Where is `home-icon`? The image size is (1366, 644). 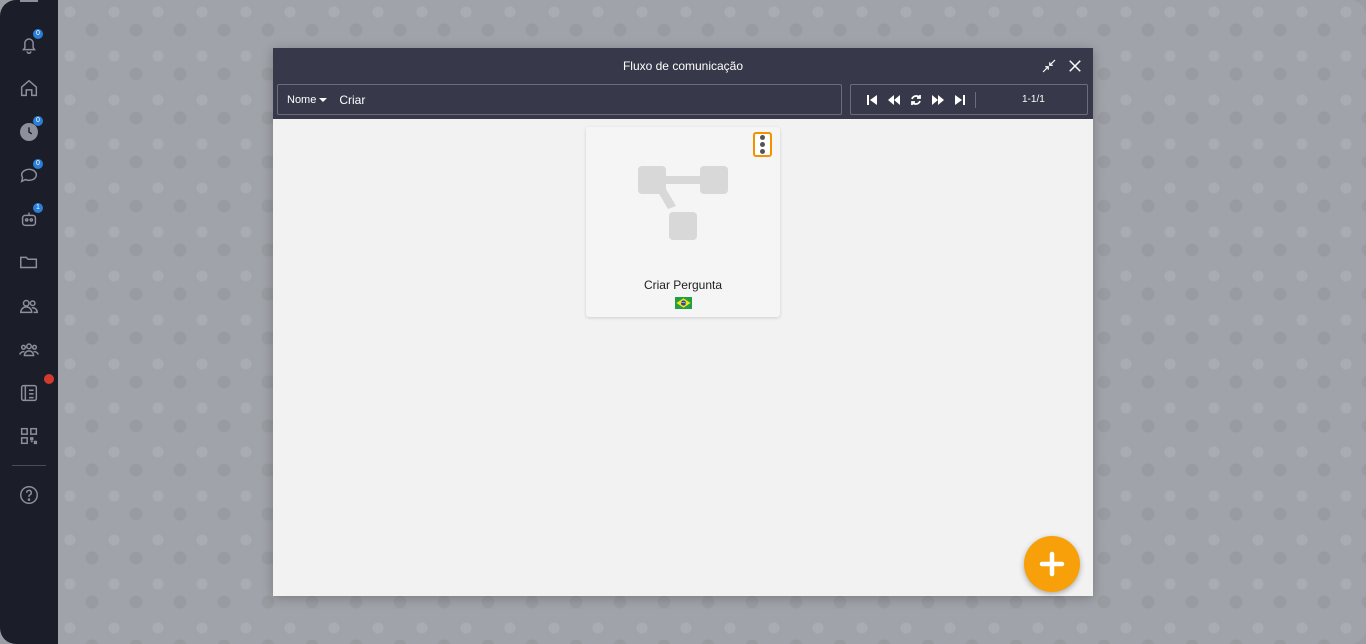 home-icon is located at coordinates (29, 88).